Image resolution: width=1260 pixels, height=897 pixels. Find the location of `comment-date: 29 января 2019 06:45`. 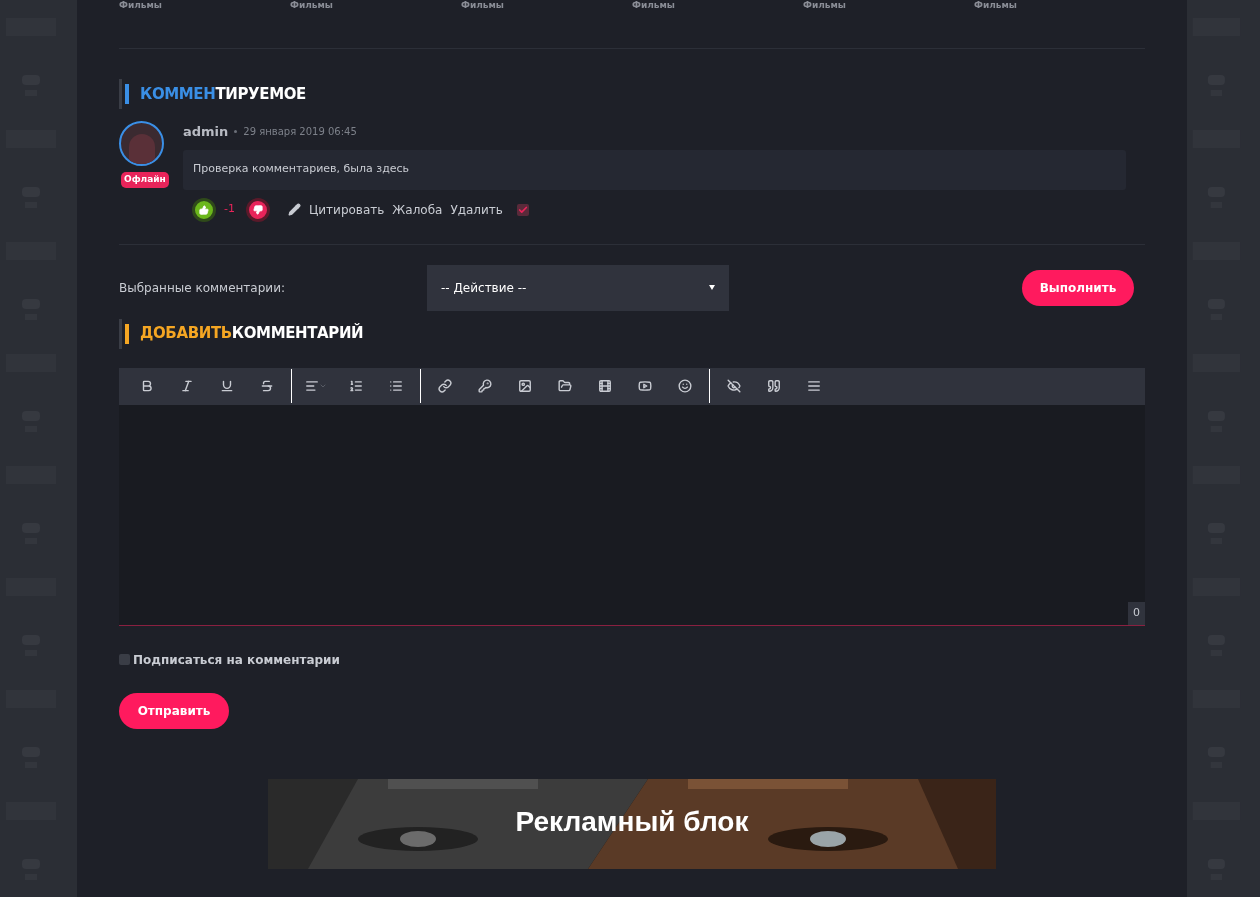

comment-date: 29 января 2019 06:45 is located at coordinates (300, 132).